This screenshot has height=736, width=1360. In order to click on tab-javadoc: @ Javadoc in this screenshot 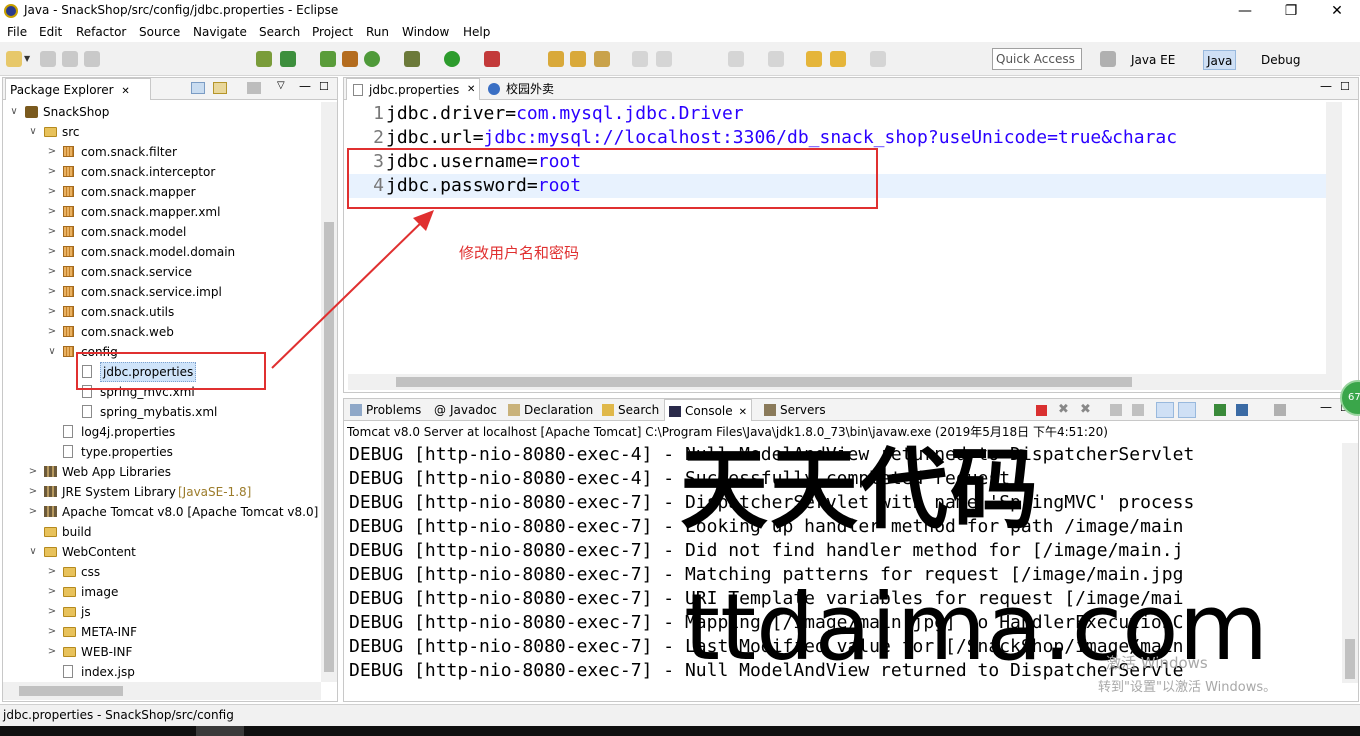, I will do `click(465, 410)`.